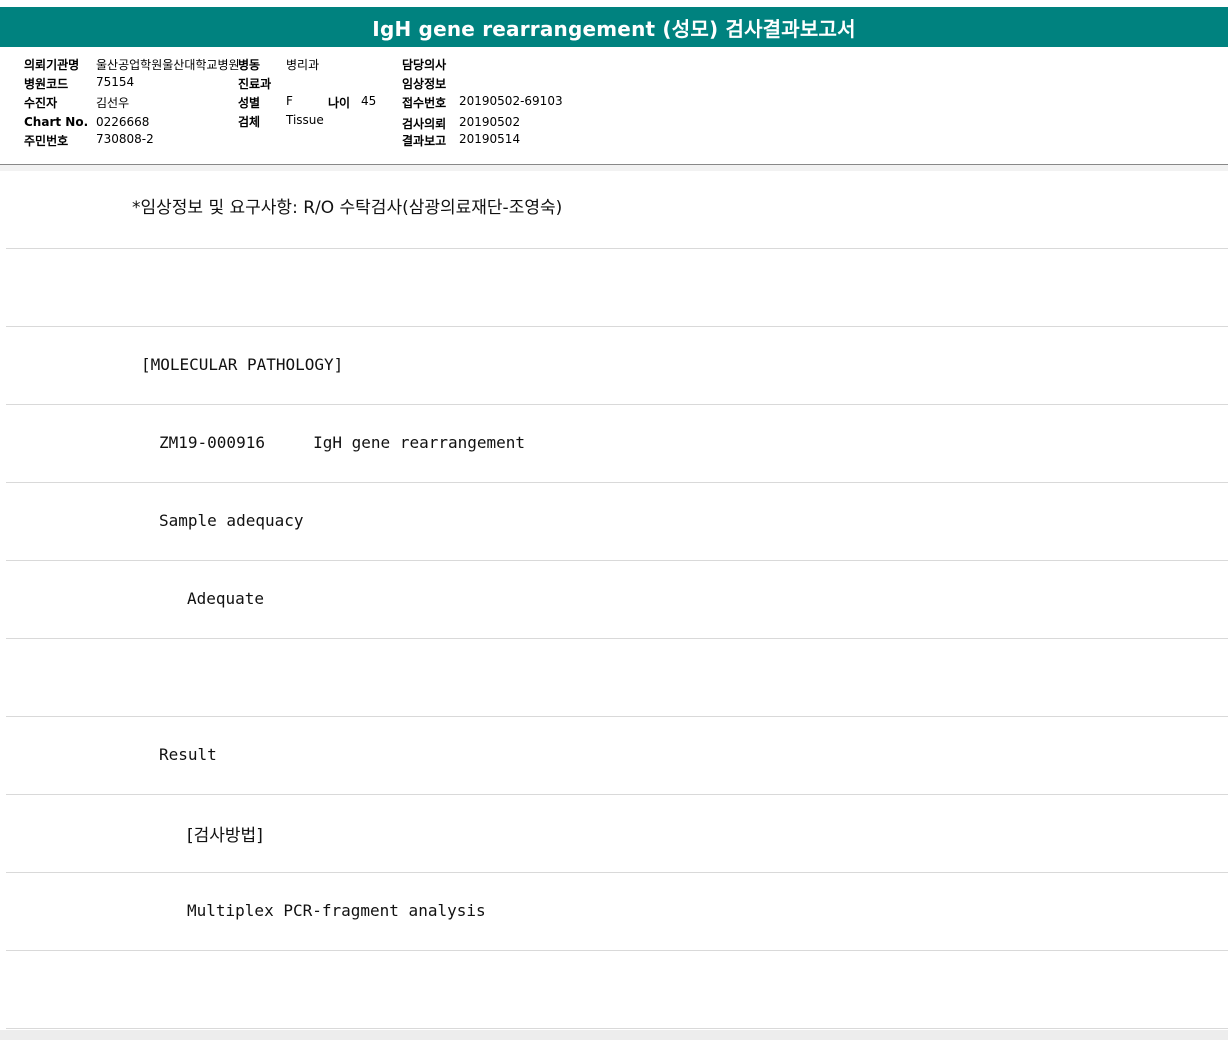 The height and width of the screenshot is (1040, 1228). I want to click on chart-no-label: Chart No., so click(56, 122).